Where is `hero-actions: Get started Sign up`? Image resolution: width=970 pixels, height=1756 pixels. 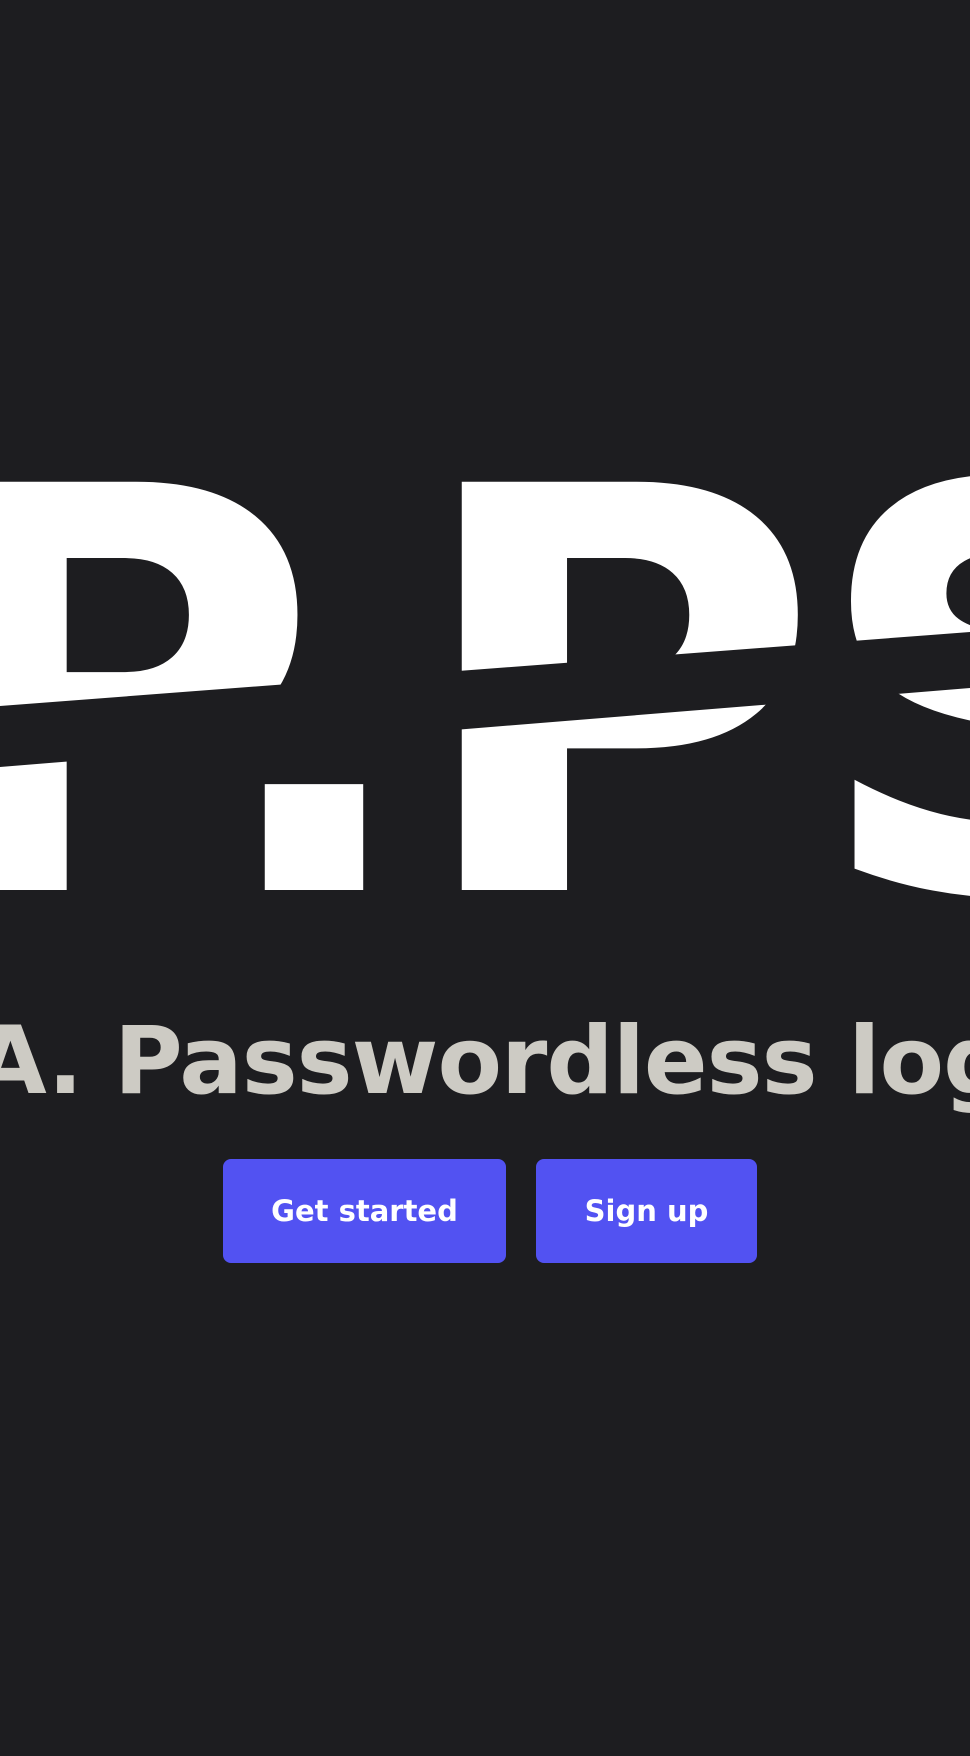
hero-actions: Get started Sign up is located at coordinates (490, 1211).